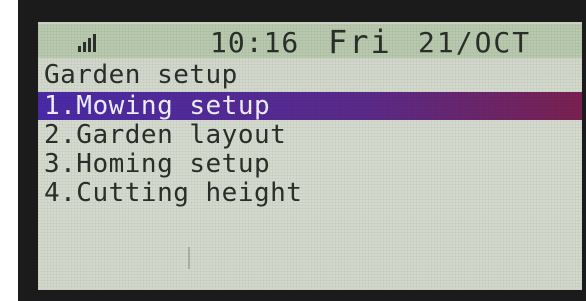  Describe the element at coordinates (475, 42) in the screenshot. I see `date: 21/OCT` at that location.